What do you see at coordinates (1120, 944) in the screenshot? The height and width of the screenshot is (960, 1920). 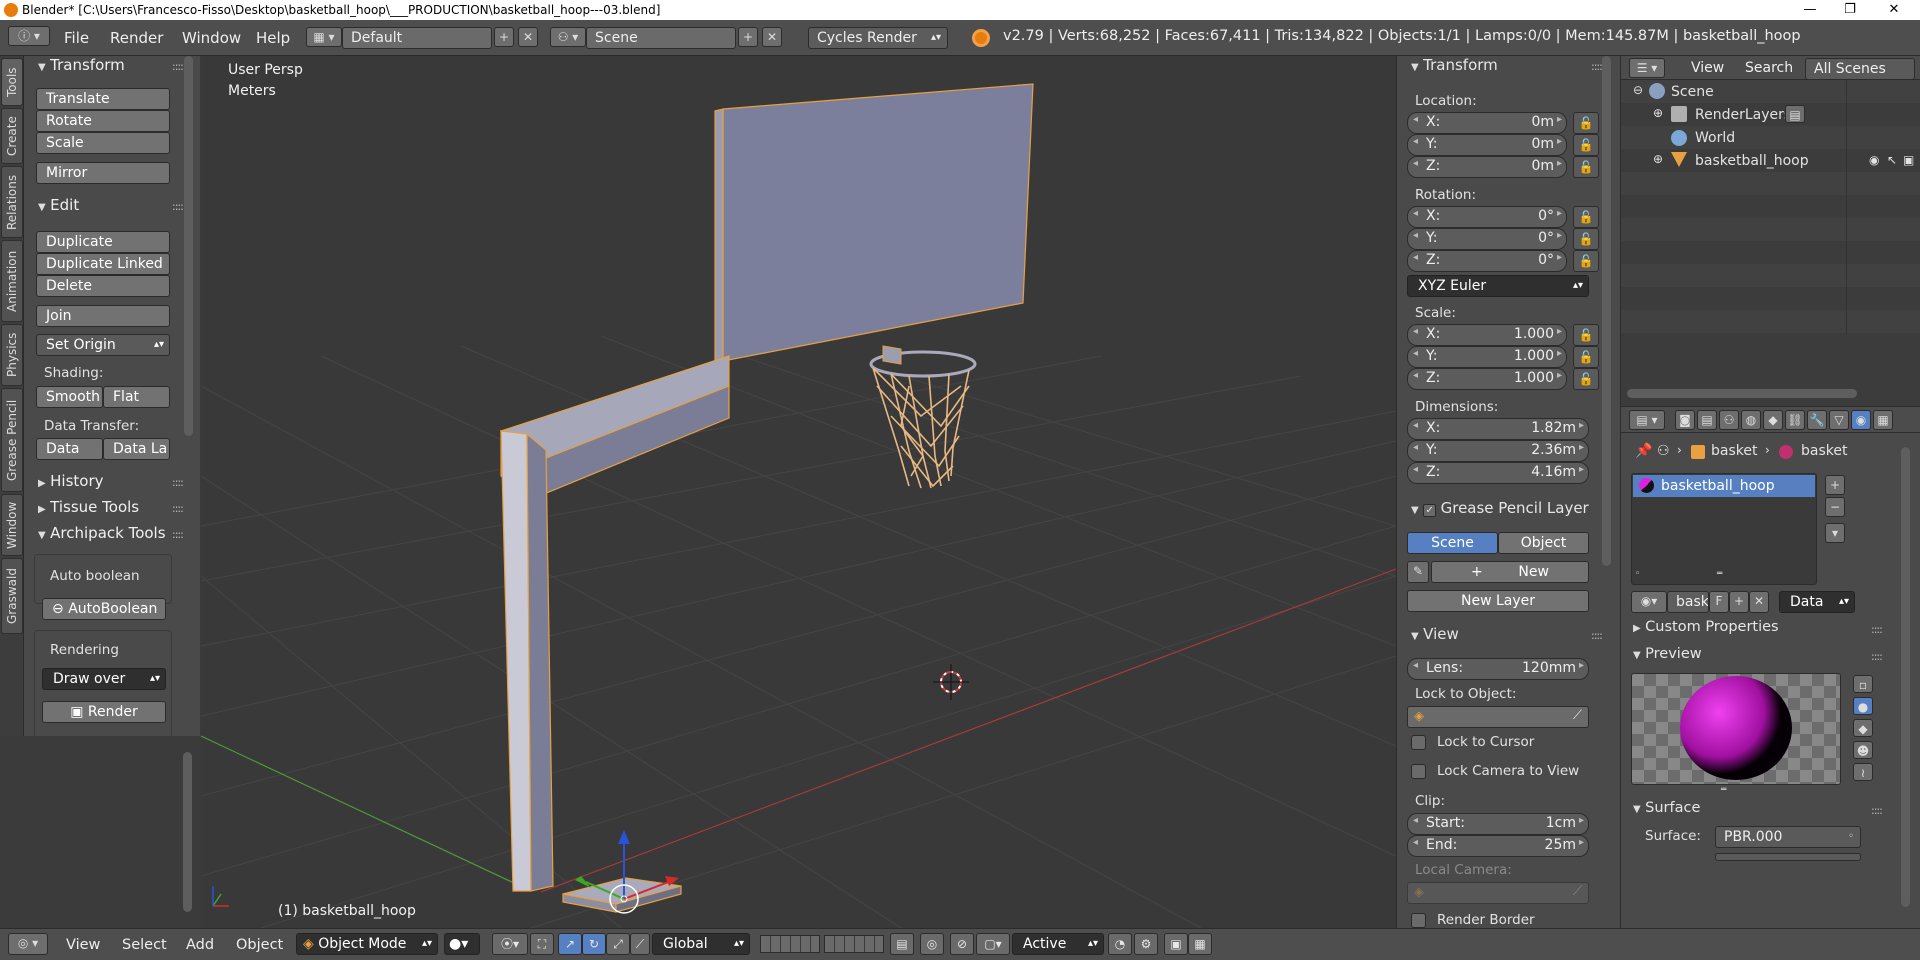 I see `render-preview-icon: ◔` at bounding box center [1120, 944].